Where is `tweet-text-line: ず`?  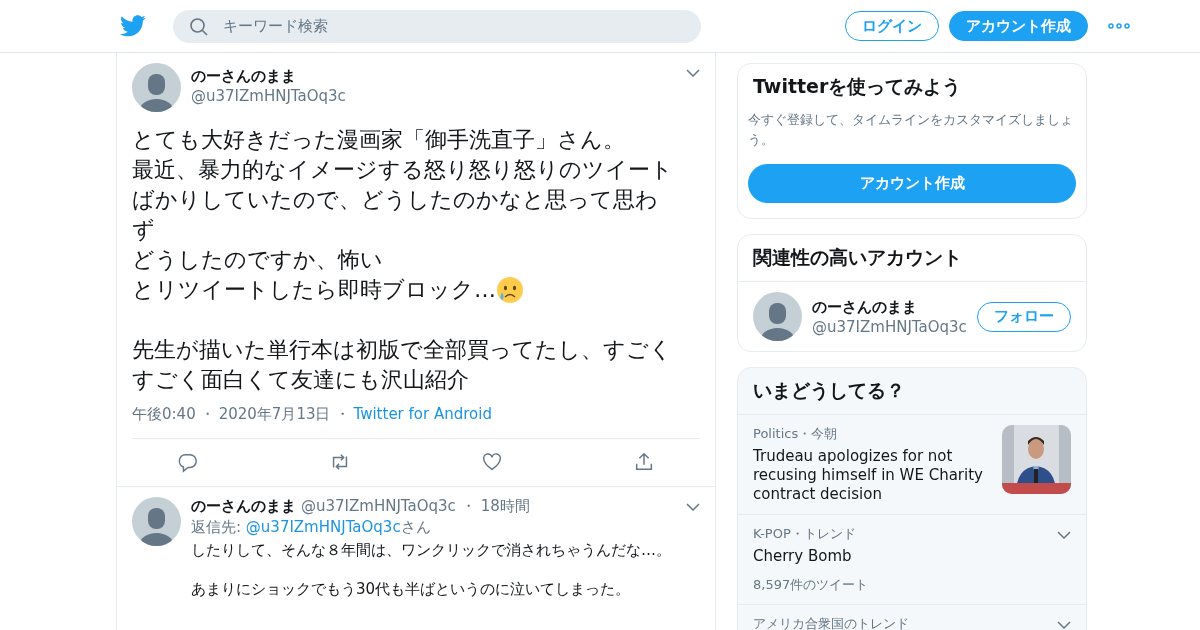
tweet-text-line: ず is located at coordinates (143, 230).